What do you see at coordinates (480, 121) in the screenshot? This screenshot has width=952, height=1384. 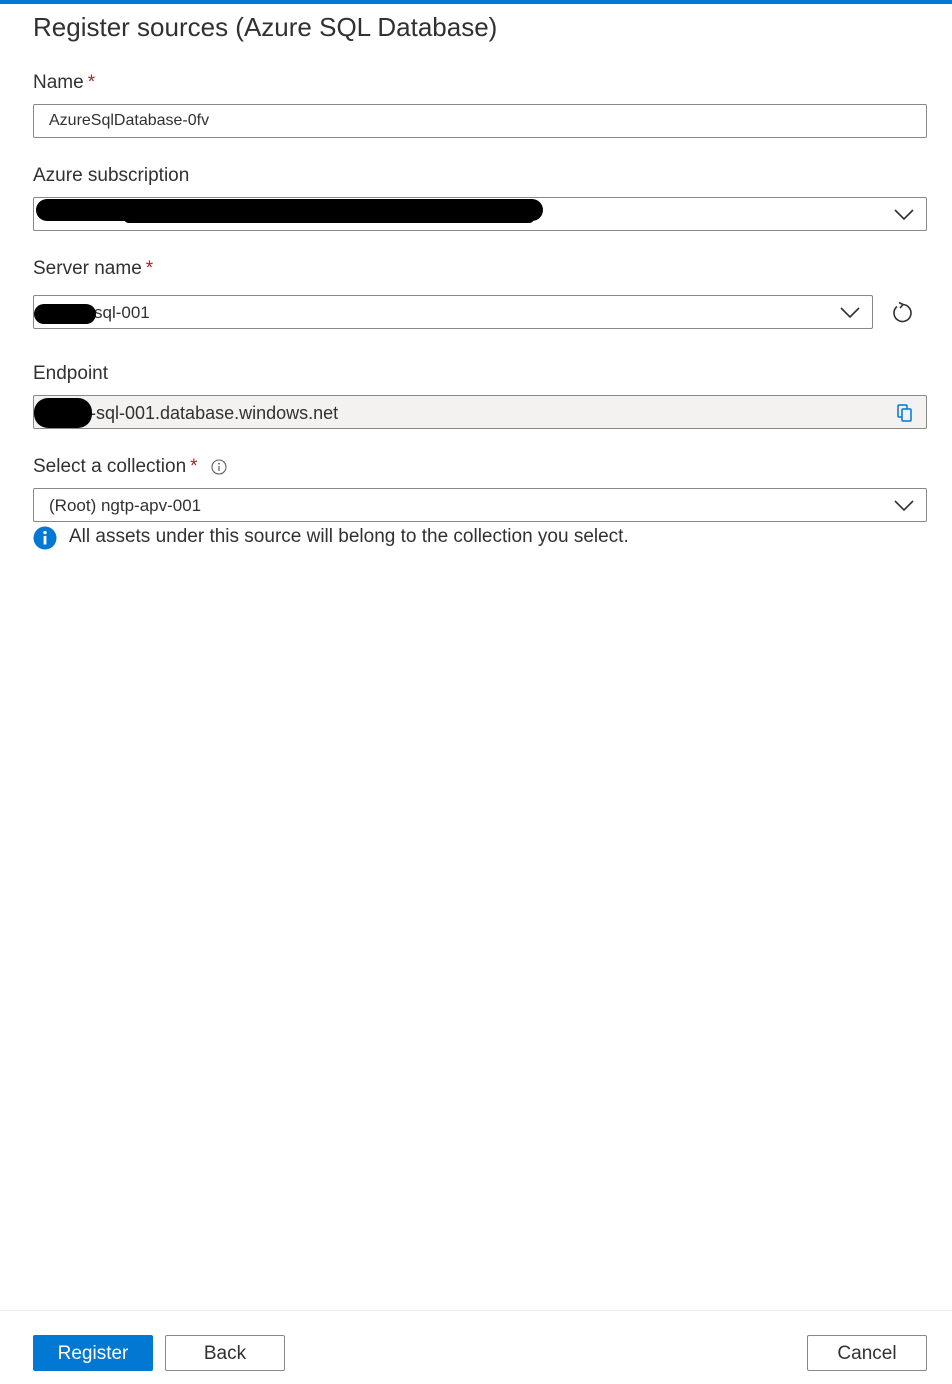 I see `name-input: AzureSqlDatabase-0fv` at bounding box center [480, 121].